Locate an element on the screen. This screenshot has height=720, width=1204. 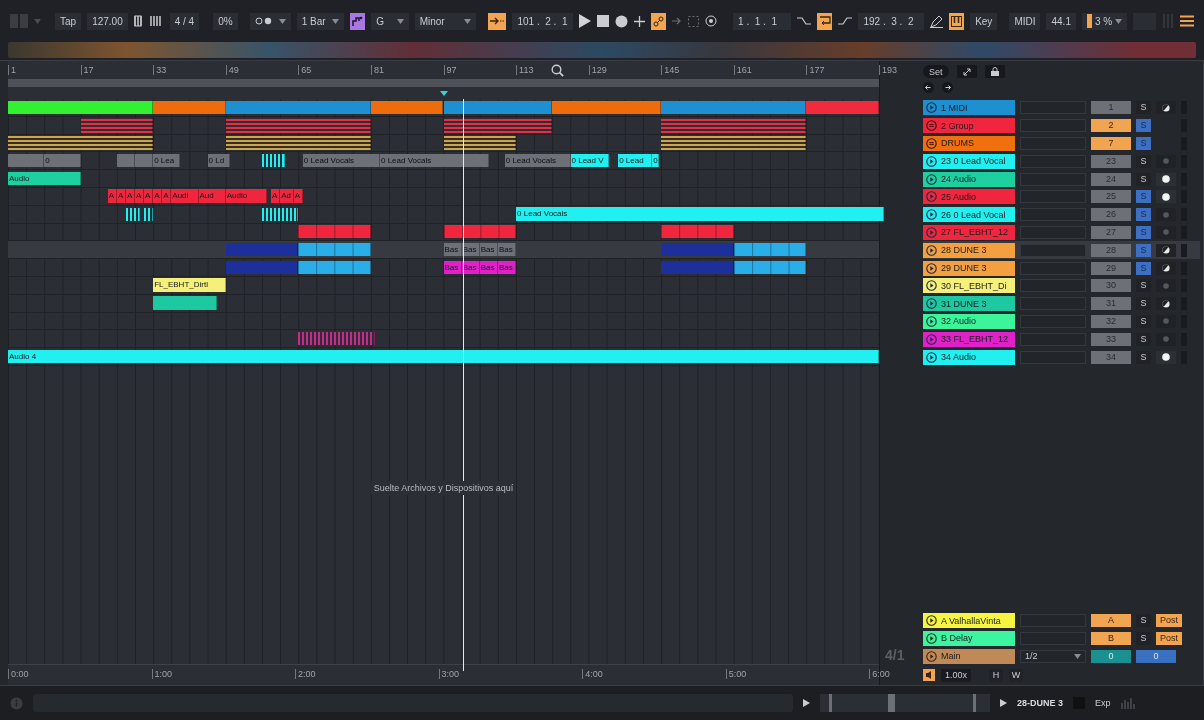
dots-dropdown is located at coordinates (270, 21).